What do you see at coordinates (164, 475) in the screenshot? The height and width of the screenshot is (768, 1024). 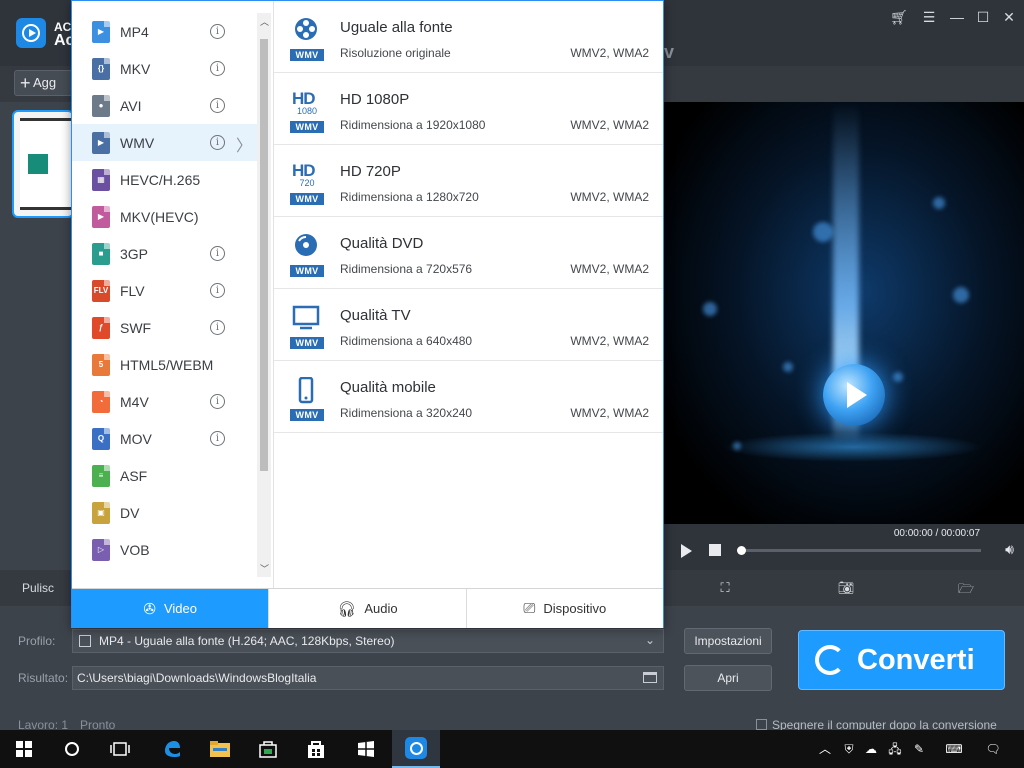 I see `format-item-asf: ≡ ASF` at bounding box center [164, 475].